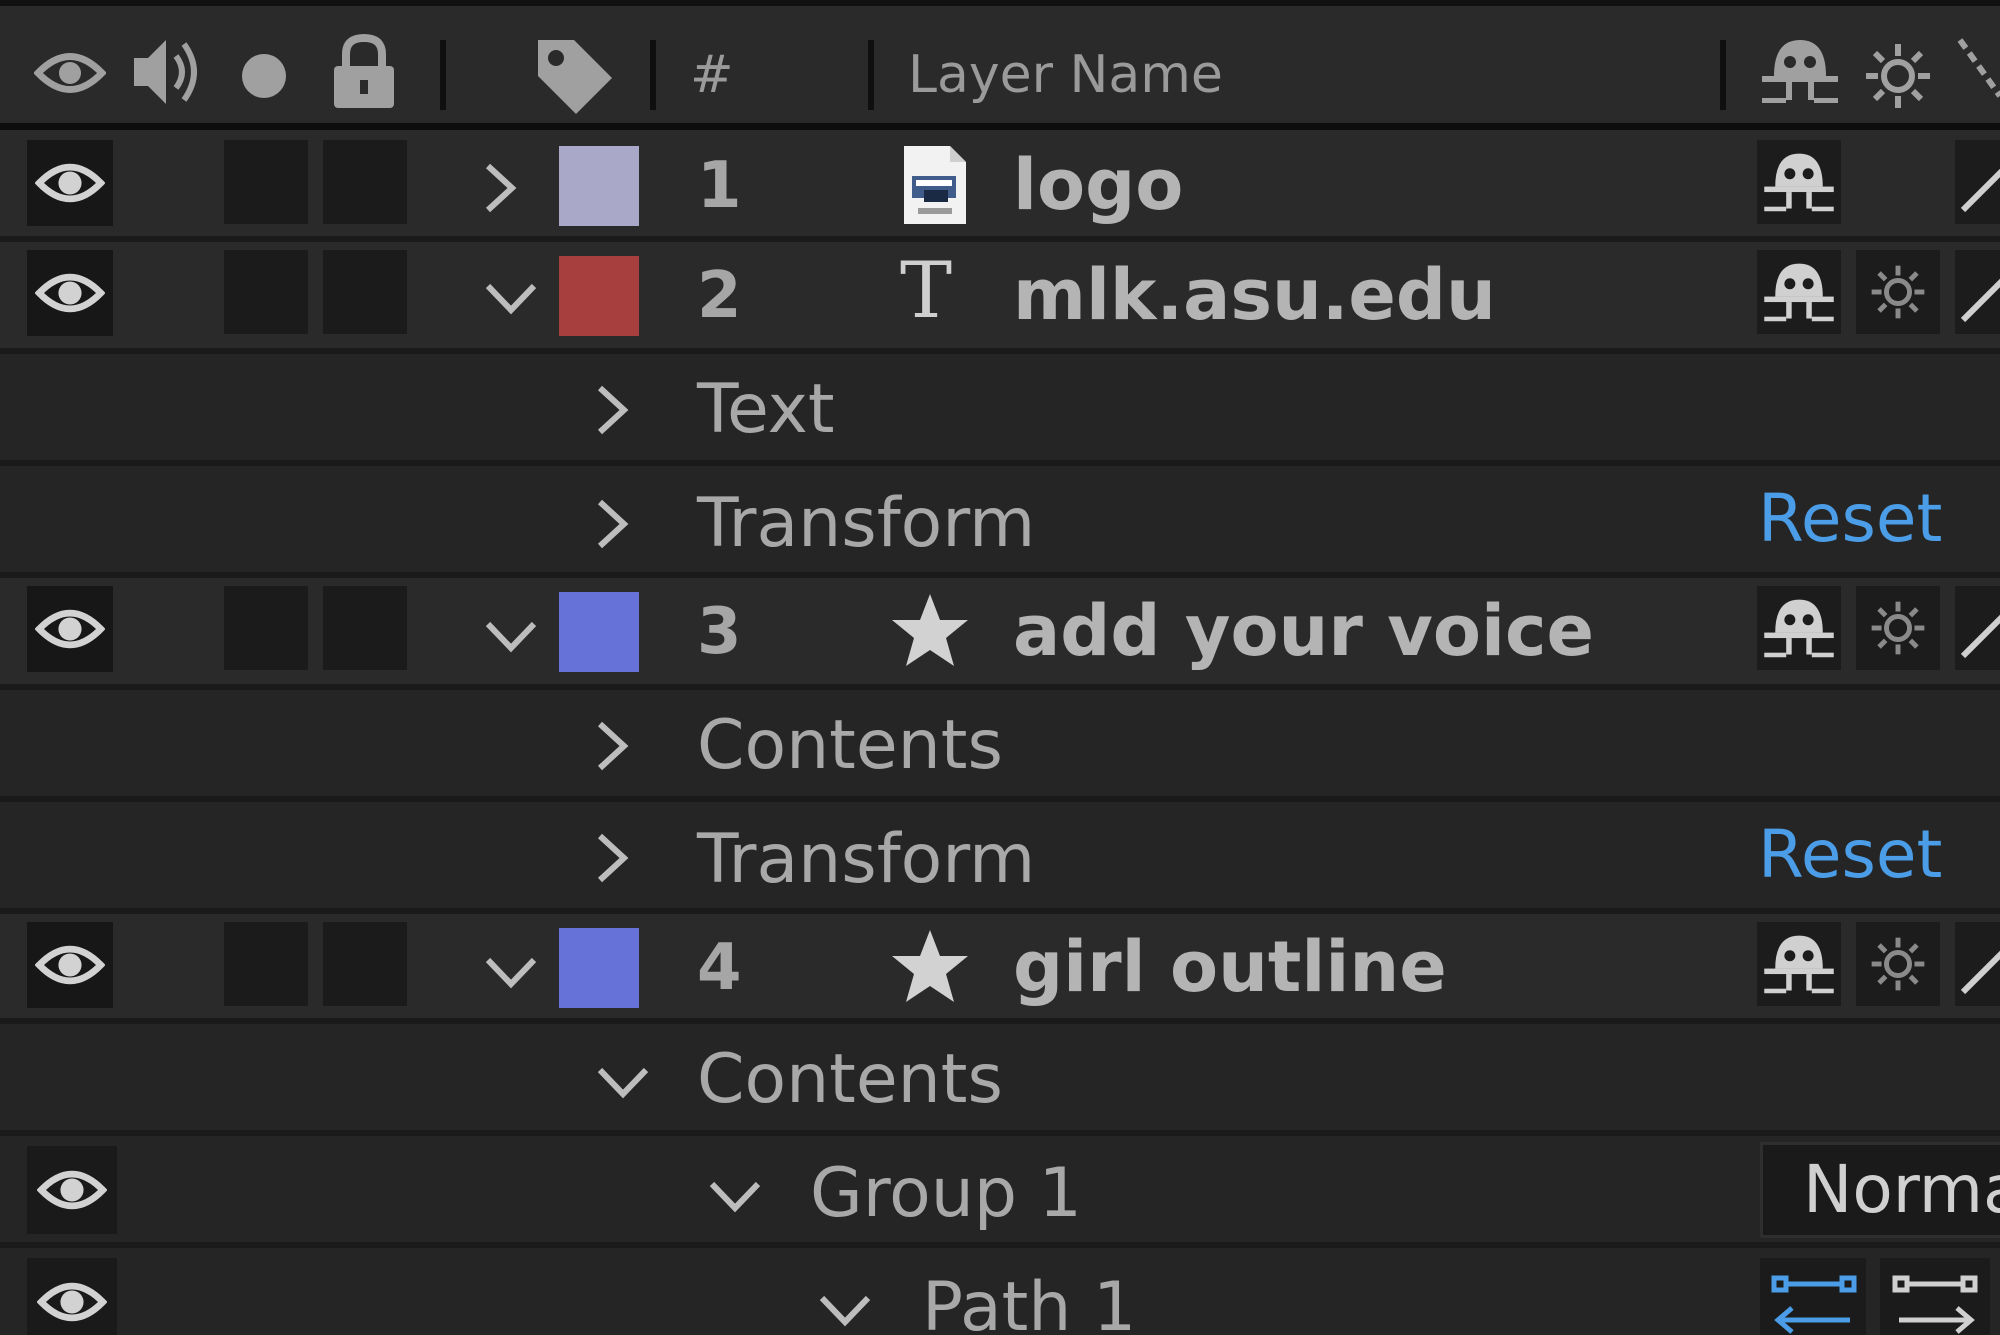  Describe the element at coordinates (1000, 186) in the screenshot. I see `layer-row: 1 logo` at that location.